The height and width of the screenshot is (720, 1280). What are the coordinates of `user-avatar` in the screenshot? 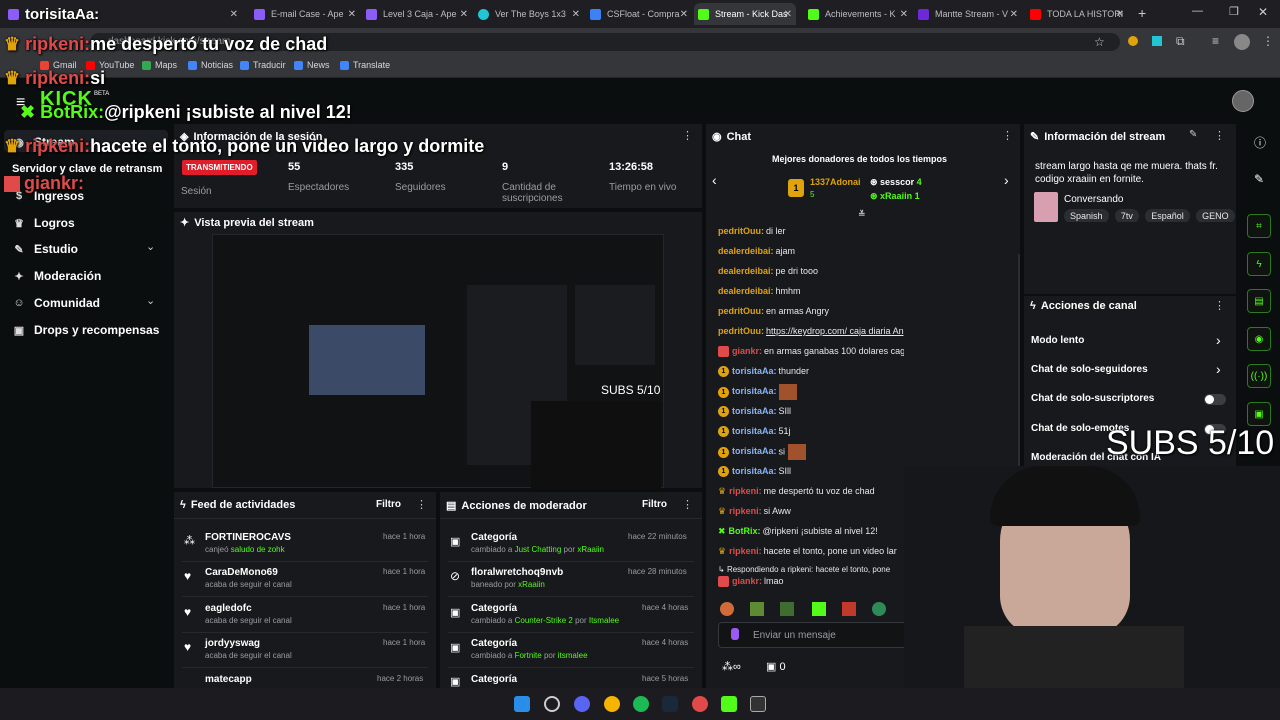 It's located at (1243, 101).